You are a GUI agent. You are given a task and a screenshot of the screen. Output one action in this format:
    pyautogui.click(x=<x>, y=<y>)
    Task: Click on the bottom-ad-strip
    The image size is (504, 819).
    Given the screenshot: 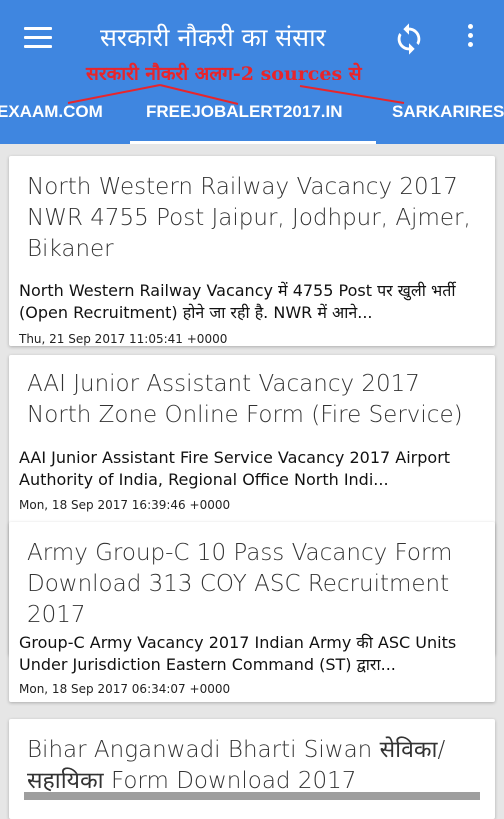 What is the action you would take?
    pyautogui.click(x=252, y=796)
    